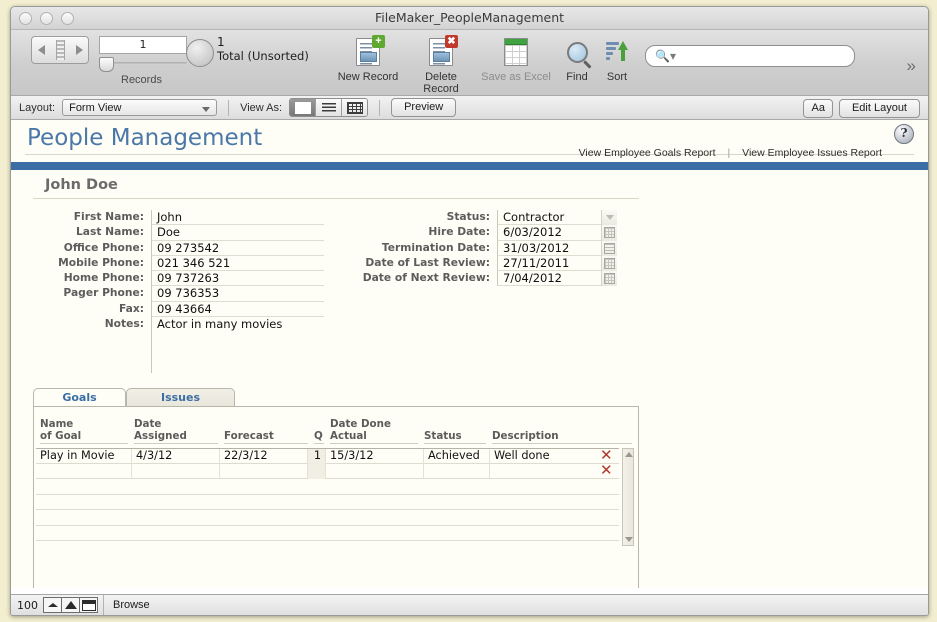 This screenshot has width=937, height=622. Describe the element at coordinates (160, 430) in the screenshot. I see `col-date-assigned: Date Assigned` at that location.